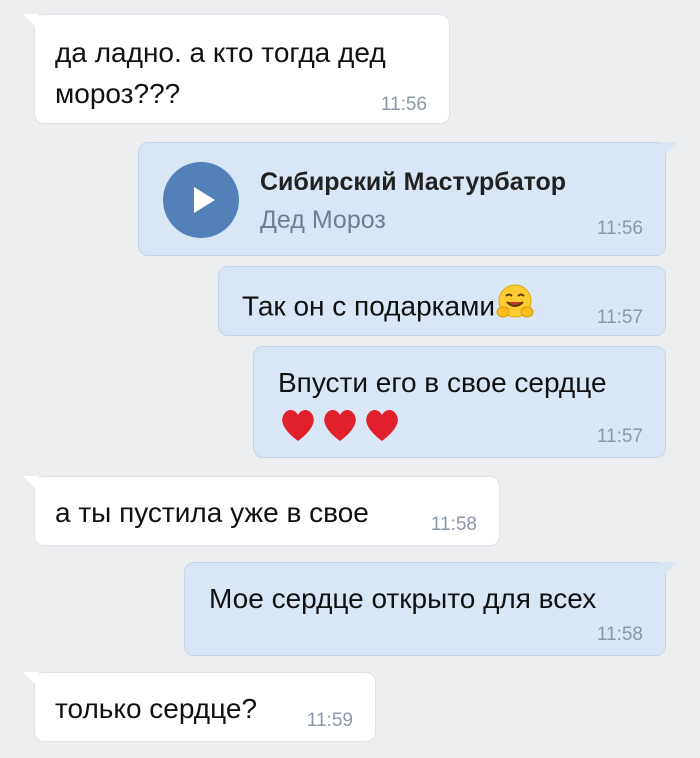  Describe the element at coordinates (118, 93) in the screenshot. I see `message-text-line: мороз???` at that location.